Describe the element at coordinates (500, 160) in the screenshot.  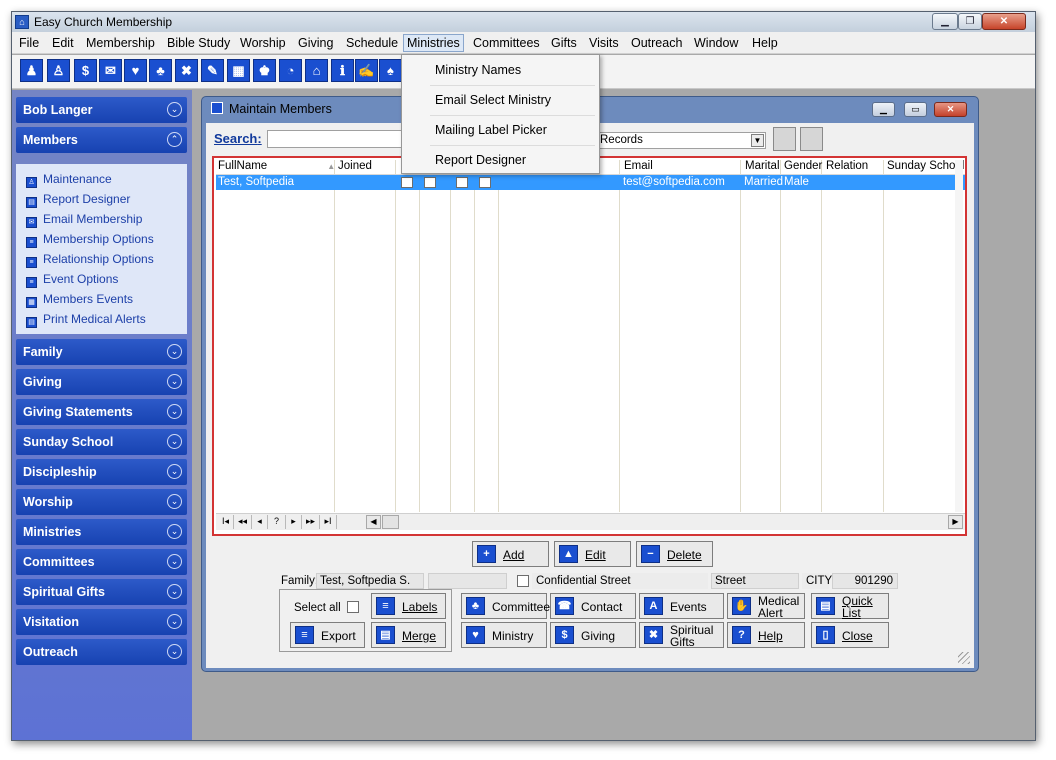
I see `menu-item-report-designer: Report Designer` at that location.